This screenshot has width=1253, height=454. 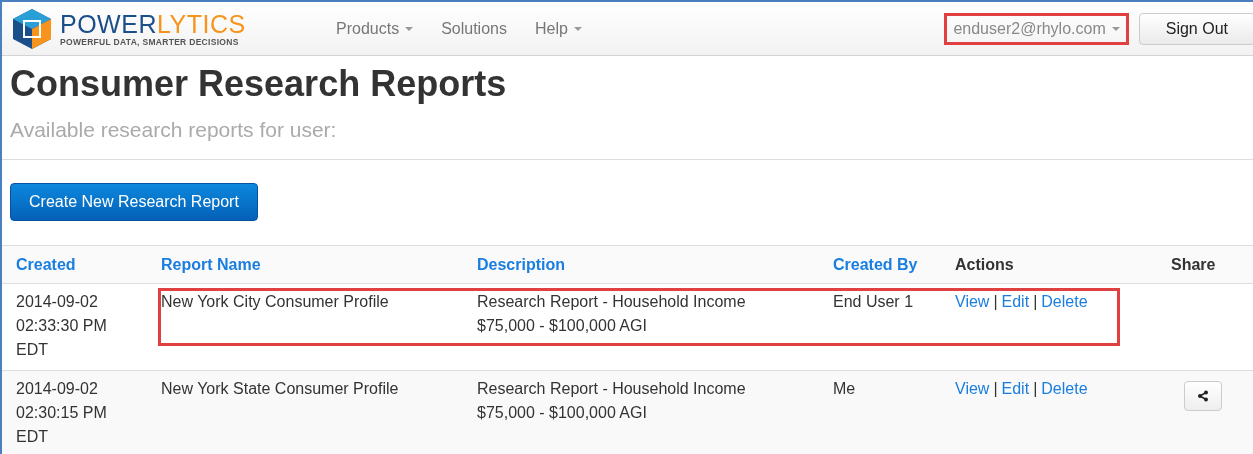 I want to click on share-icon, so click(x=1203, y=396).